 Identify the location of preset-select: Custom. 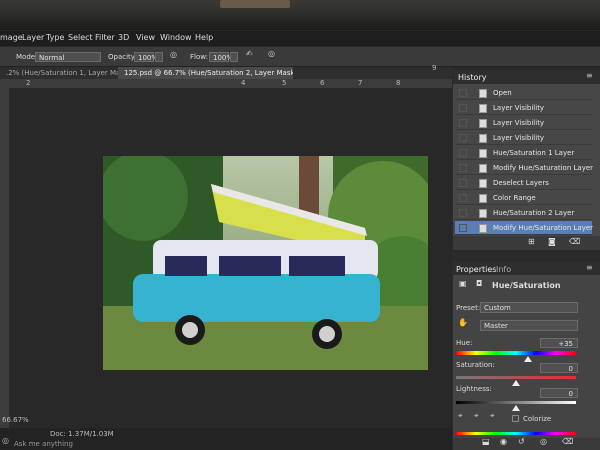
(529, 307).